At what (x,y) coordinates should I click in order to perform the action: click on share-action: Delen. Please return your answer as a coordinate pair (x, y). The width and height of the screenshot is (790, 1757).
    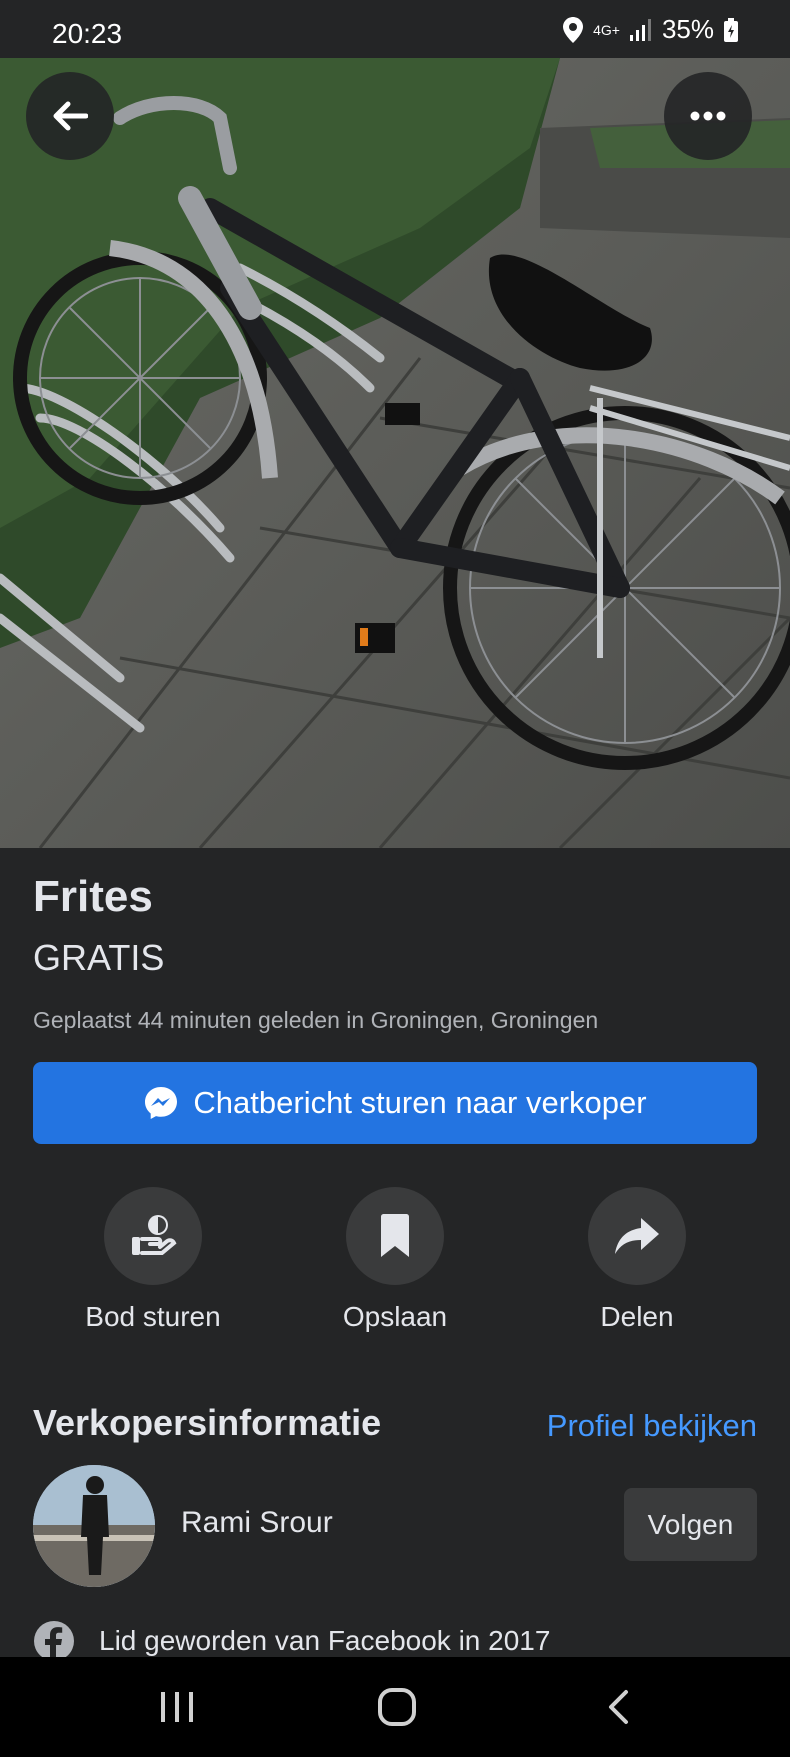
    Looking at the image, I should click on (637, 1260).